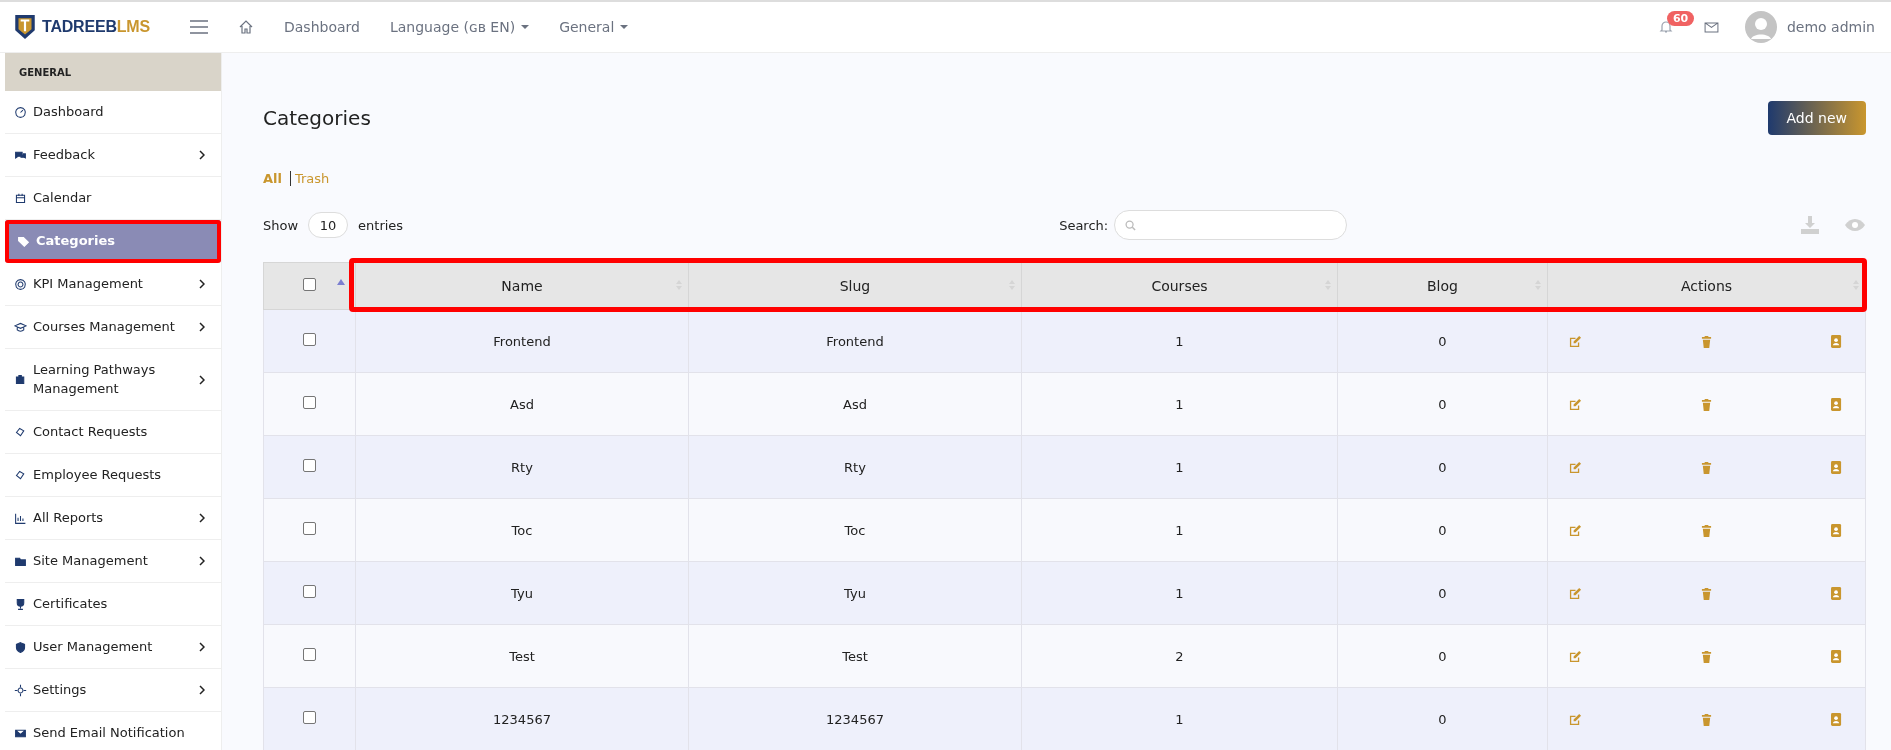 This screenshot has height=750, width=1891. What do you see at coordinates (1179, 656) in the screenshot?
I see `table-cell: 2` at bounding box center [1179, 656].